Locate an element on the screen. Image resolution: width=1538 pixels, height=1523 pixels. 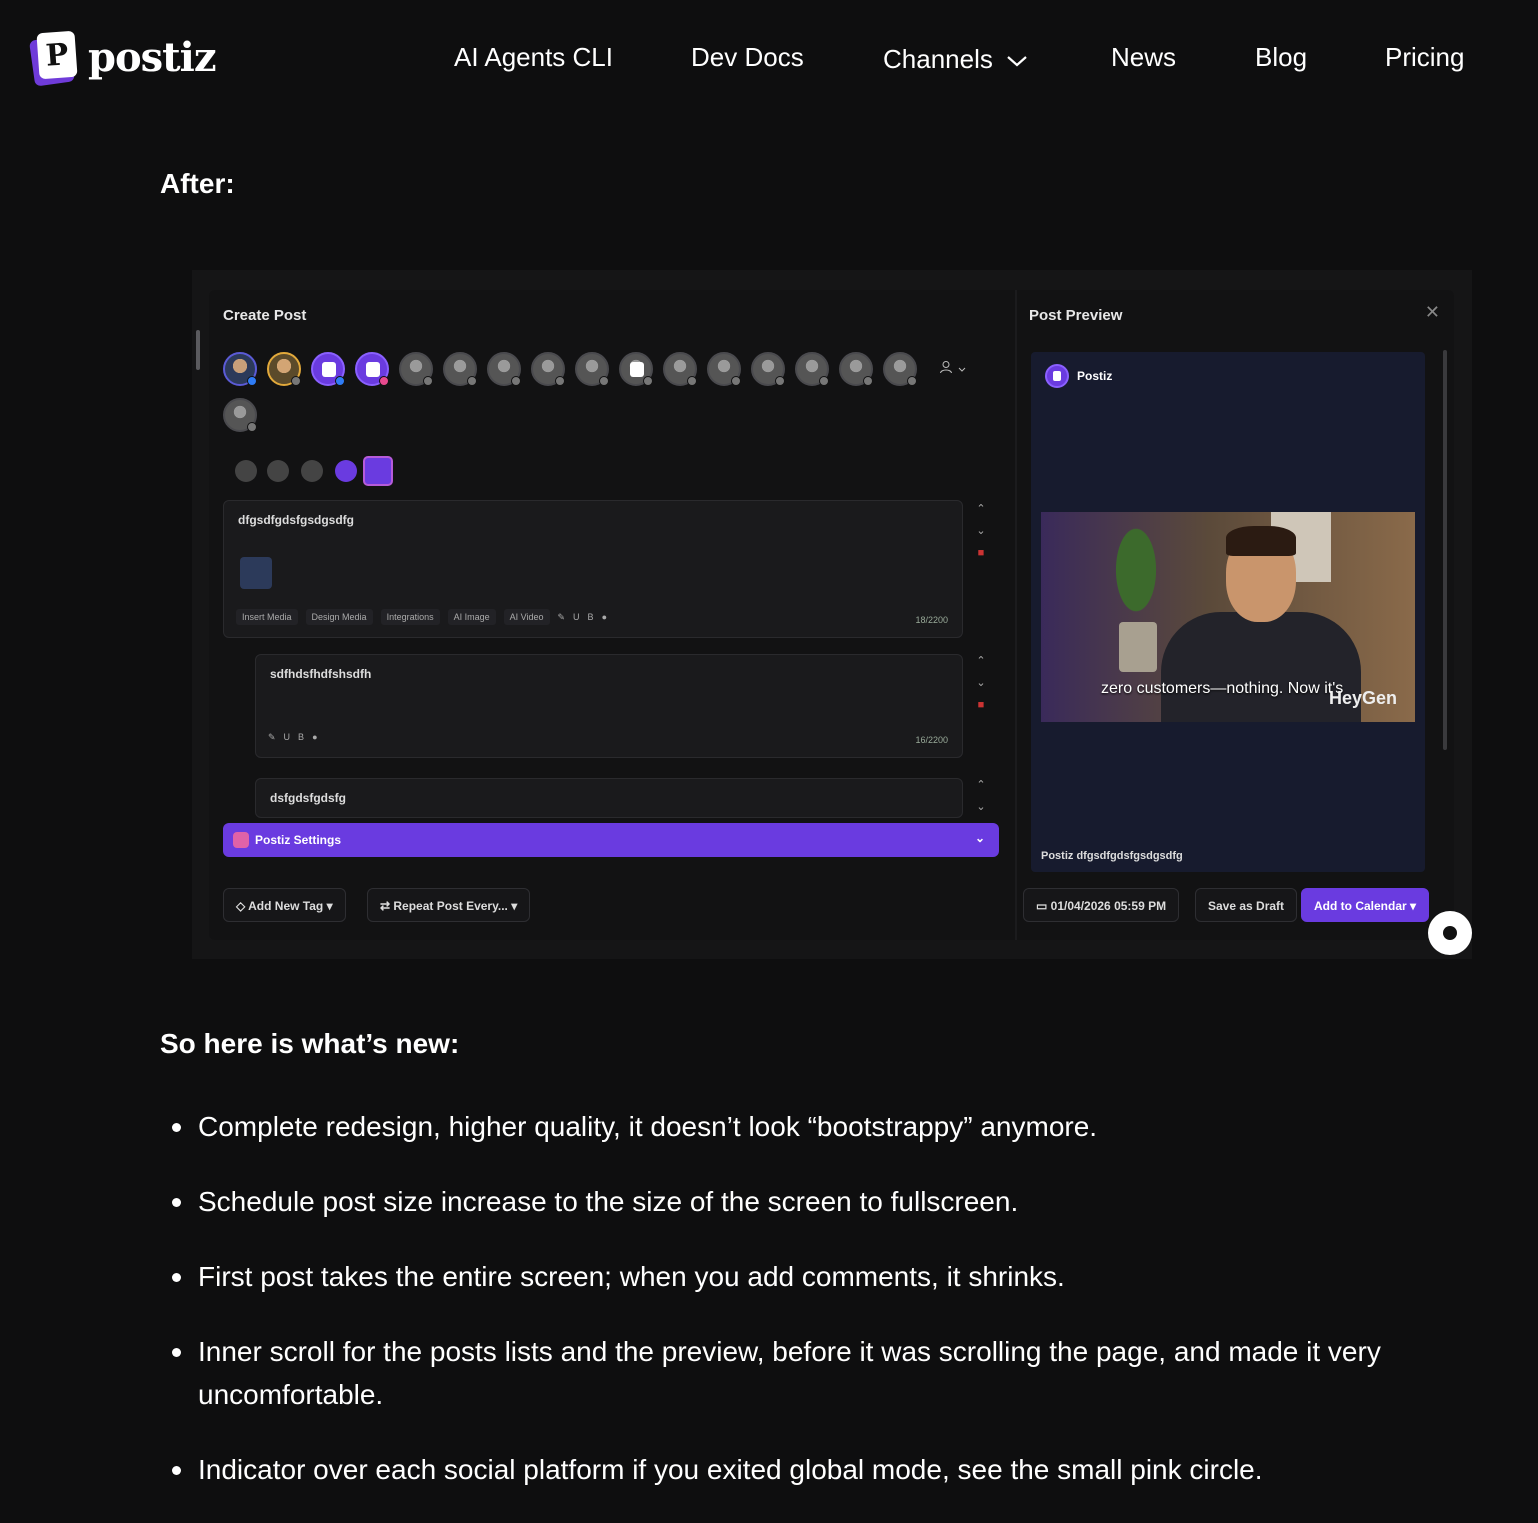
comment-toolbar: ✎ U B ● is located at coordinates (609, 737).